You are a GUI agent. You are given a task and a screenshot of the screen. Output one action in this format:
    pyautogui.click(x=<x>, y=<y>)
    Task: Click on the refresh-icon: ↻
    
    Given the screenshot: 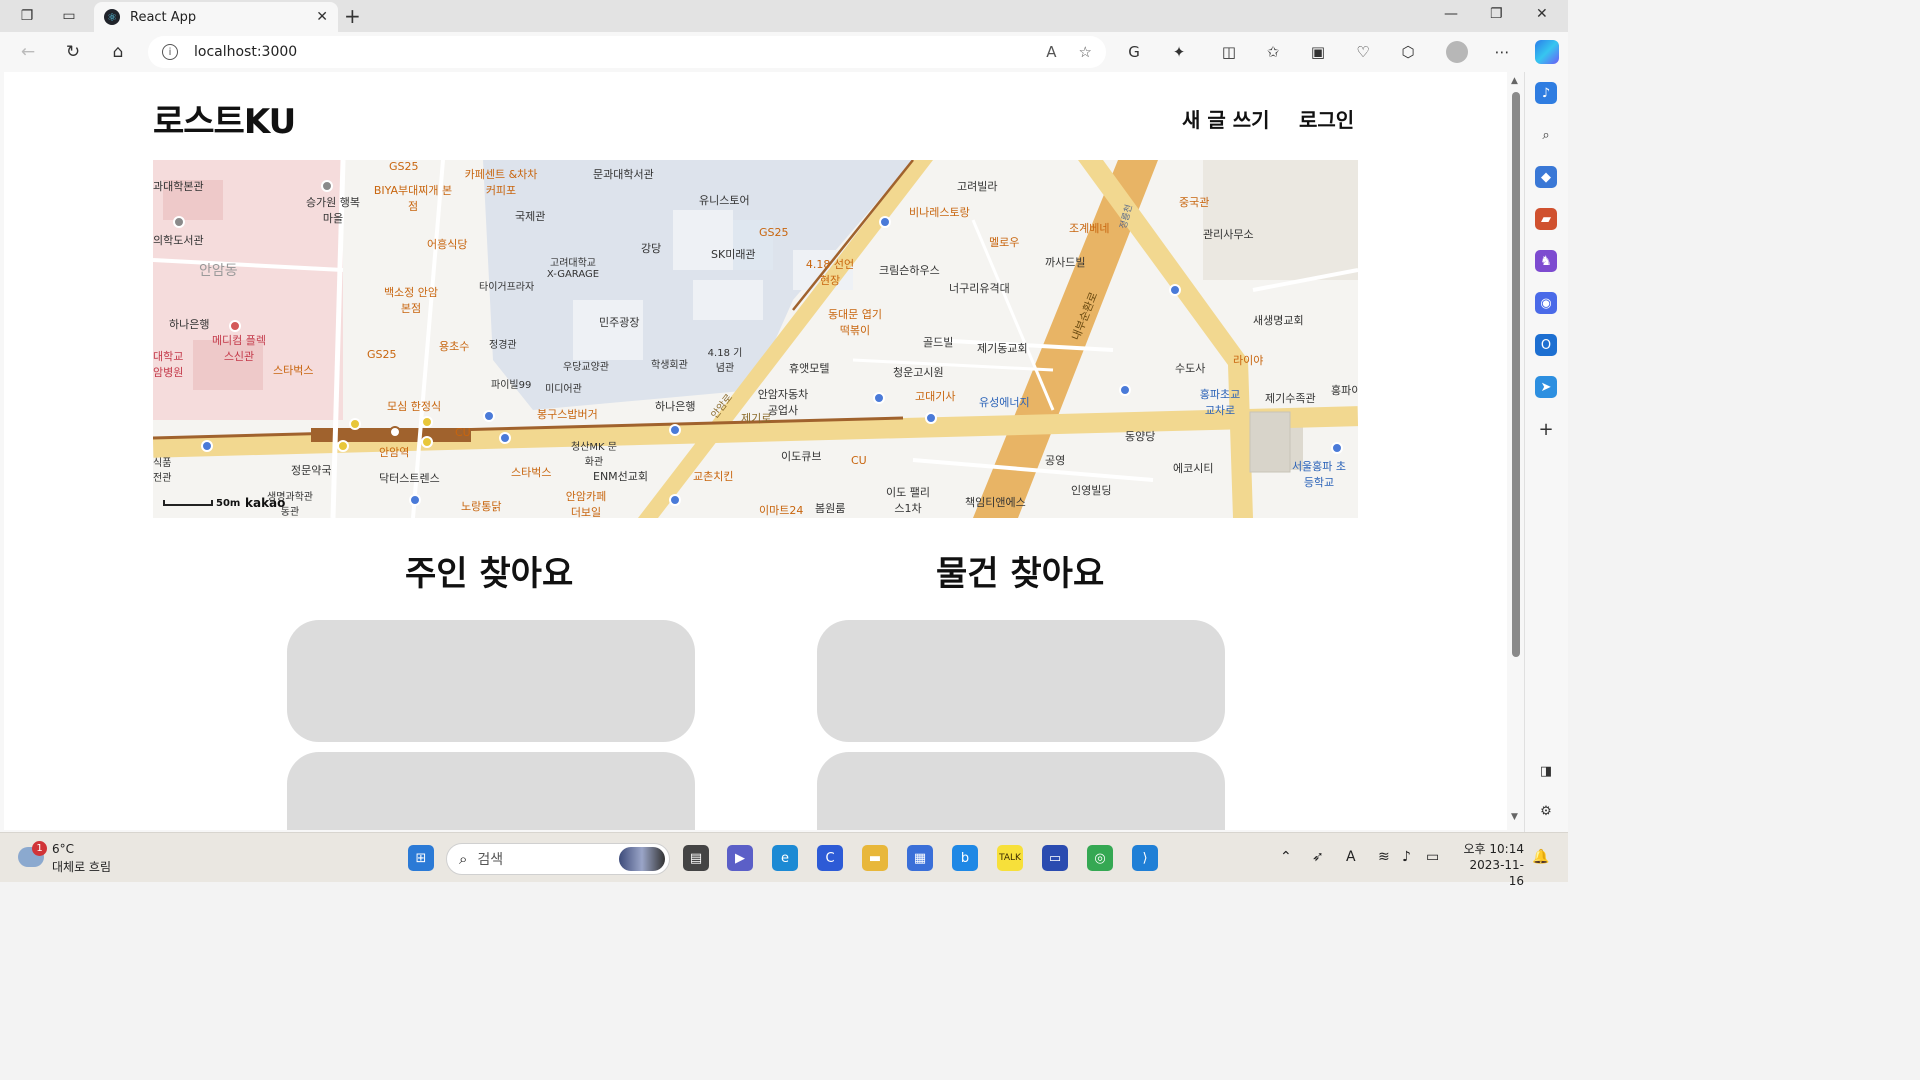 What is the action you would take?
    pyautogui.click(x=73, y=52)
    